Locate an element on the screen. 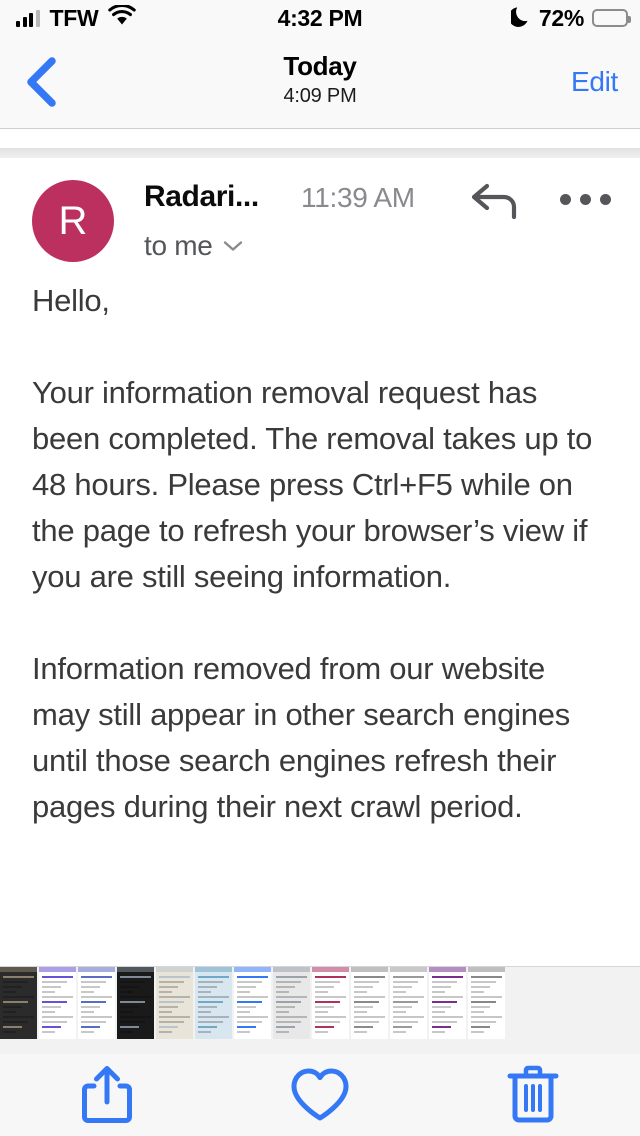  flag-button is located at coordinates (319, 1095).